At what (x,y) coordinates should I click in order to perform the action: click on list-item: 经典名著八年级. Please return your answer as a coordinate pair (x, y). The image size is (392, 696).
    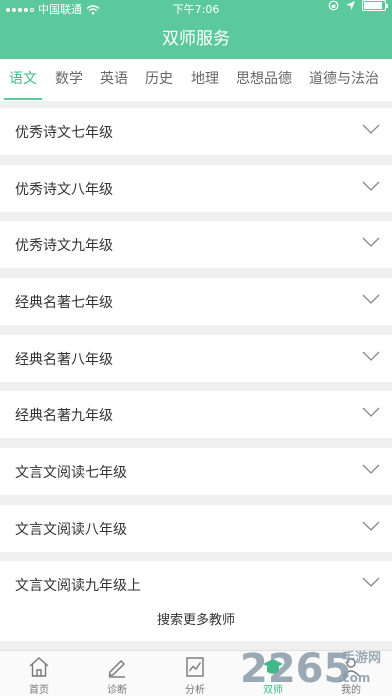
    Looking at the image, I should click on (196, 358).